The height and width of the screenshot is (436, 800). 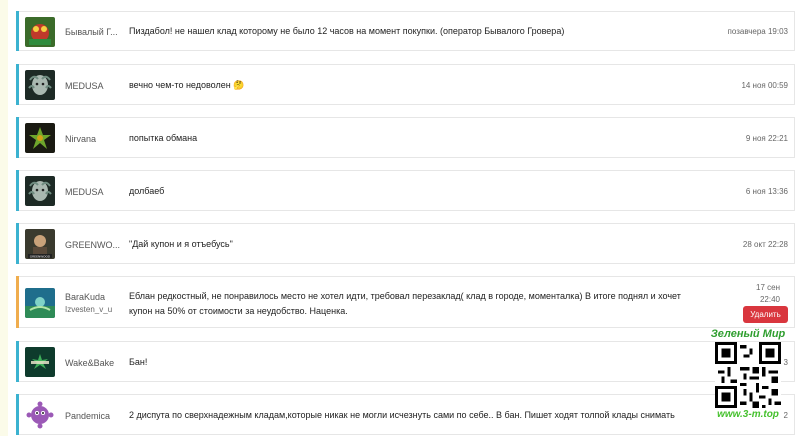 What do you see at coordinates (187, 85) in the screenshot?
I see `message-text: вечно чем-то недоволен 🤔` at bounding box center [187, 85].